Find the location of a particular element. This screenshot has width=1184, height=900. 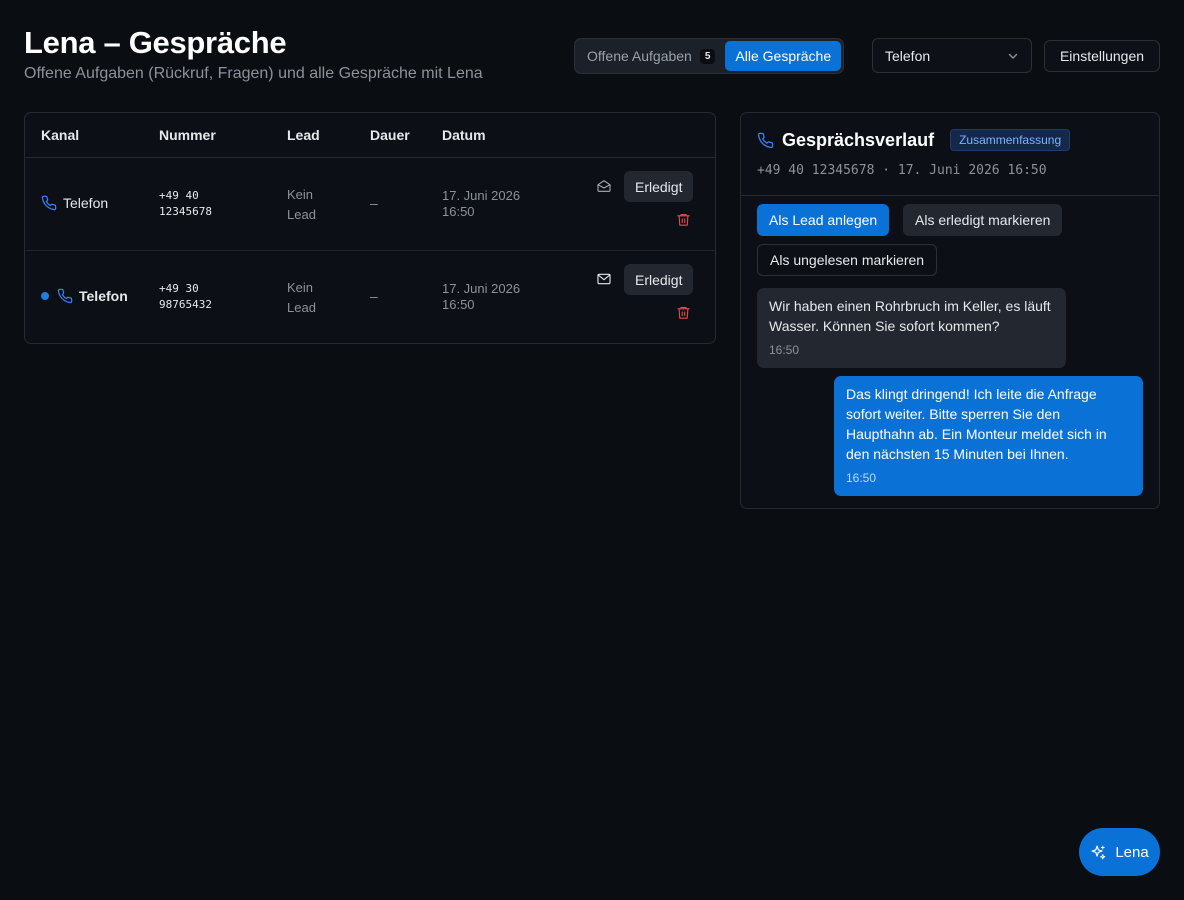

unread-dot is located at coordinates (45, 296).